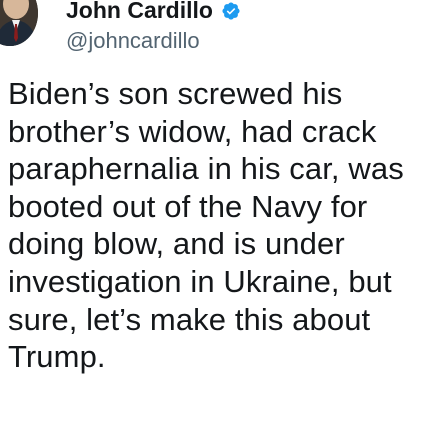 This screenshot has width=447, height=425. I want to click on profile-photo-icon, so click(19, 23).